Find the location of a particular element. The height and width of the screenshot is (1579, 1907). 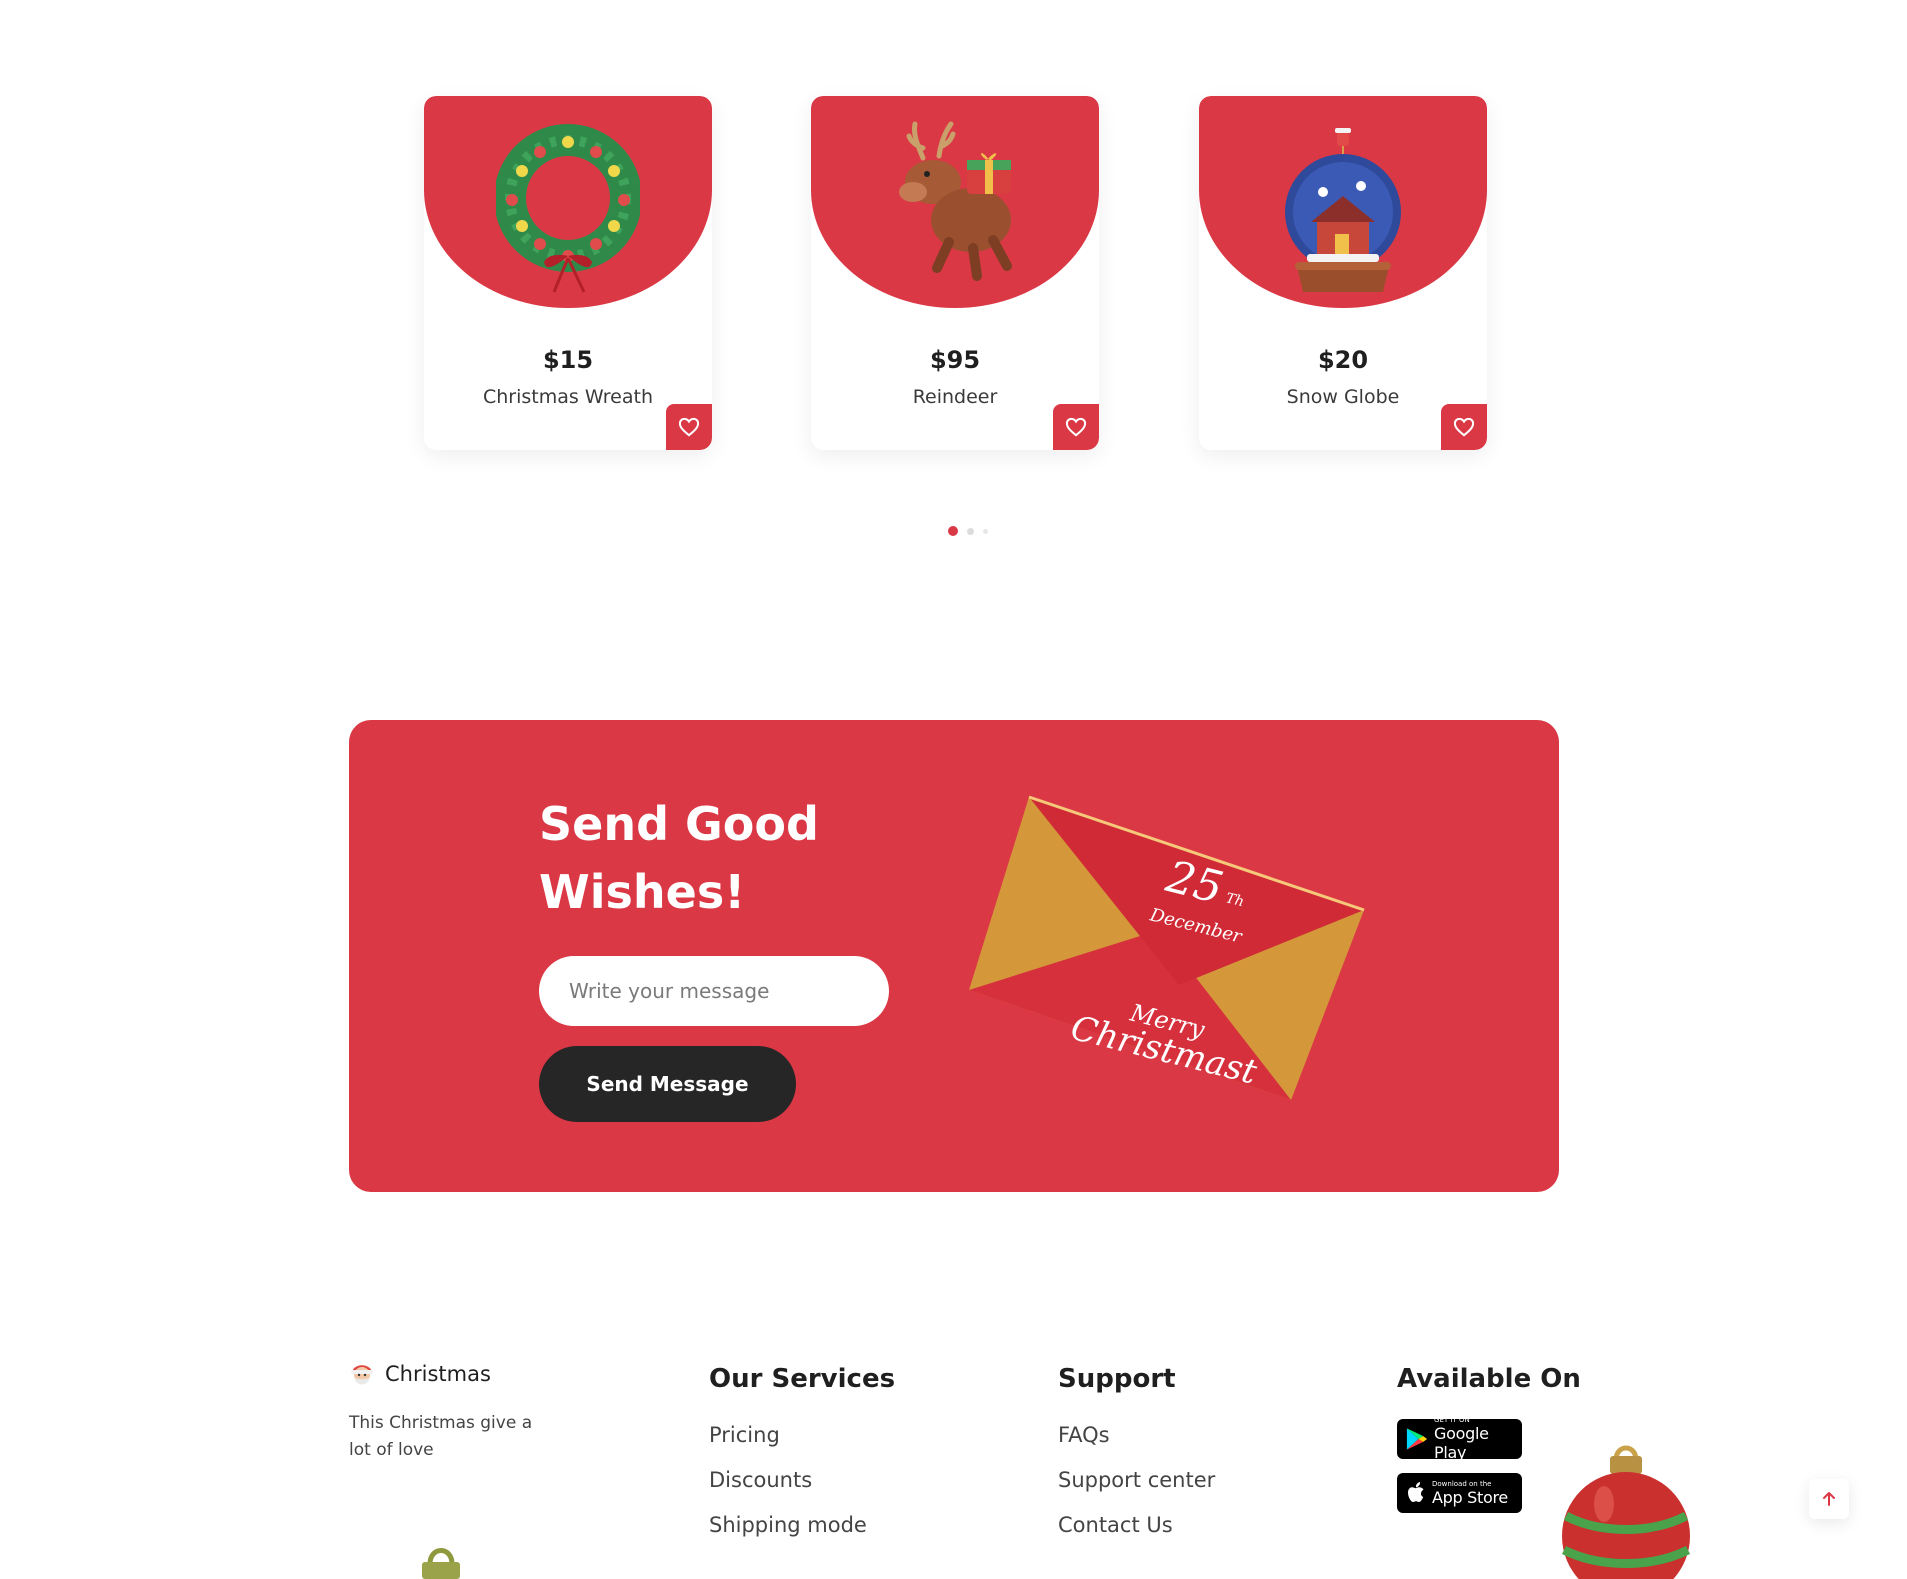

google-play-badge: GET IT ON Google Play is located at coordinates (1459, 1439).